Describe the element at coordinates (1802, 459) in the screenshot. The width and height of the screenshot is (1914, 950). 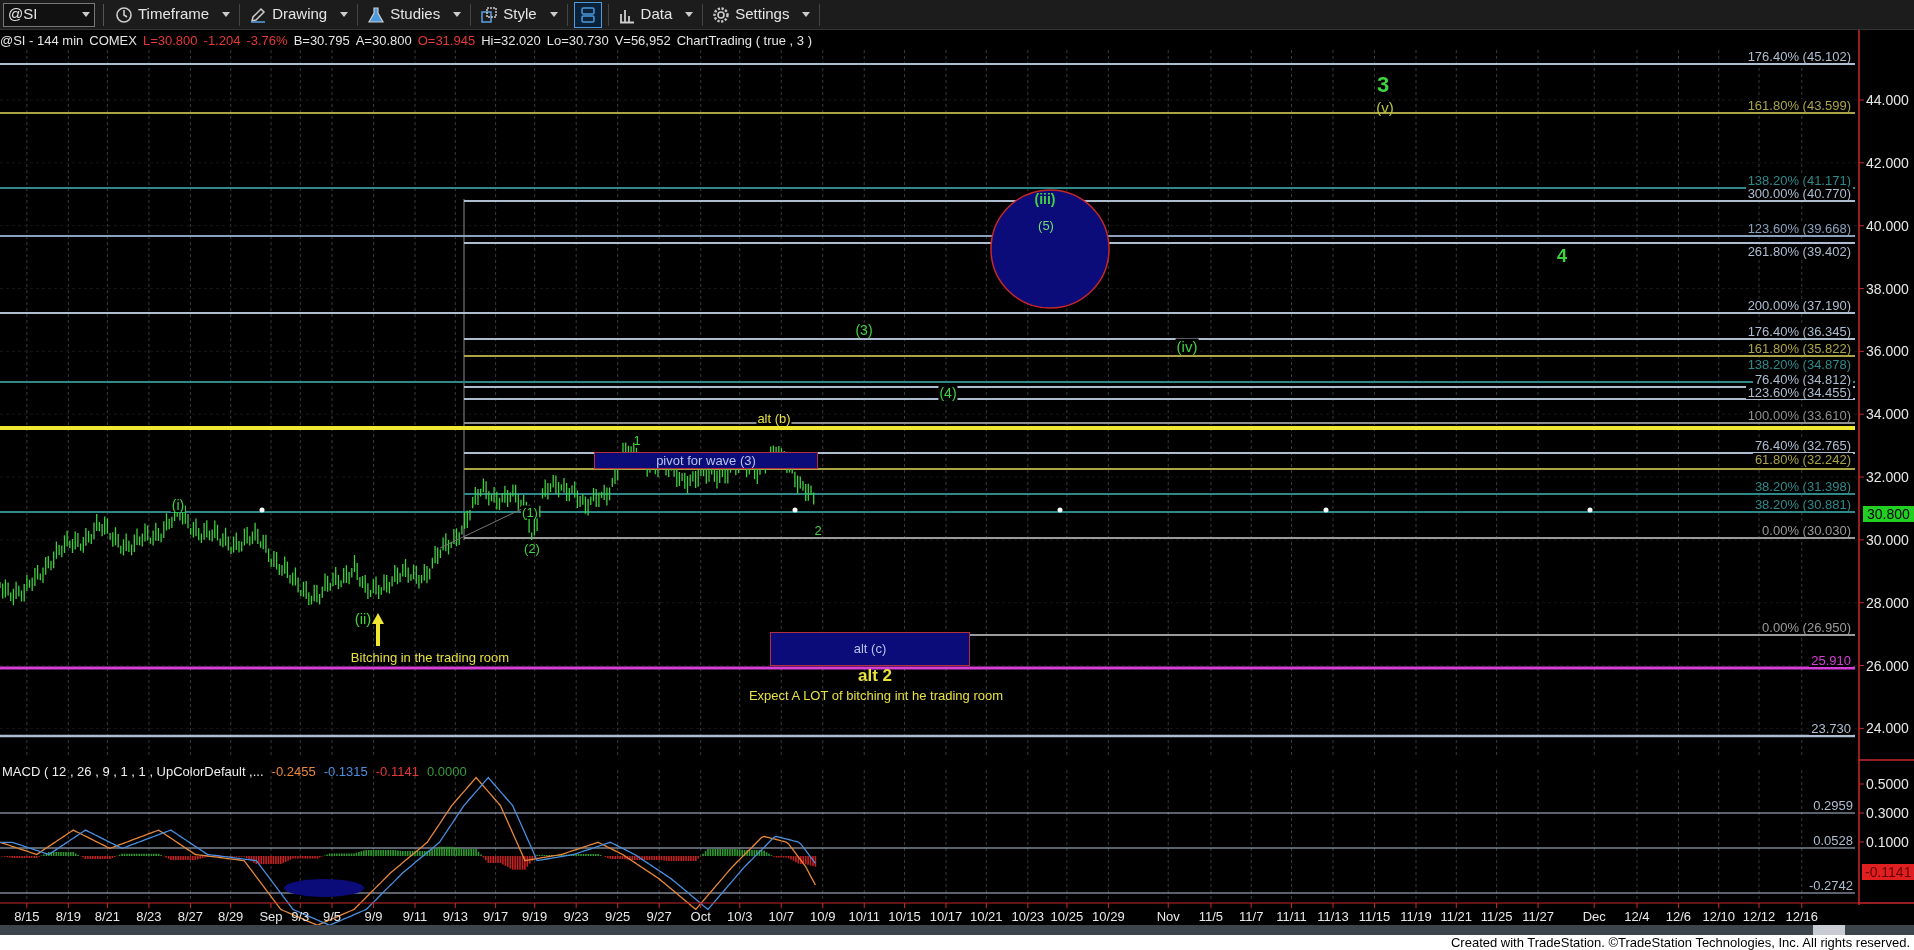
I see `fib-level-label: 61.80% (32.242)` at that location.